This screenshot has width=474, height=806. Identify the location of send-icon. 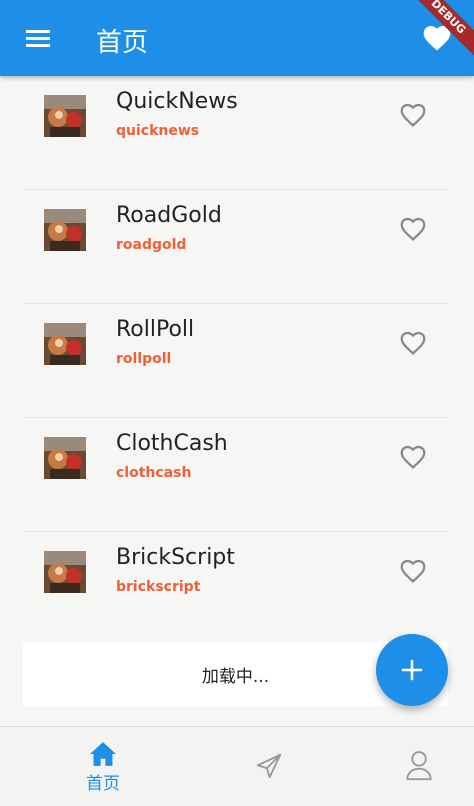
(269, 766).